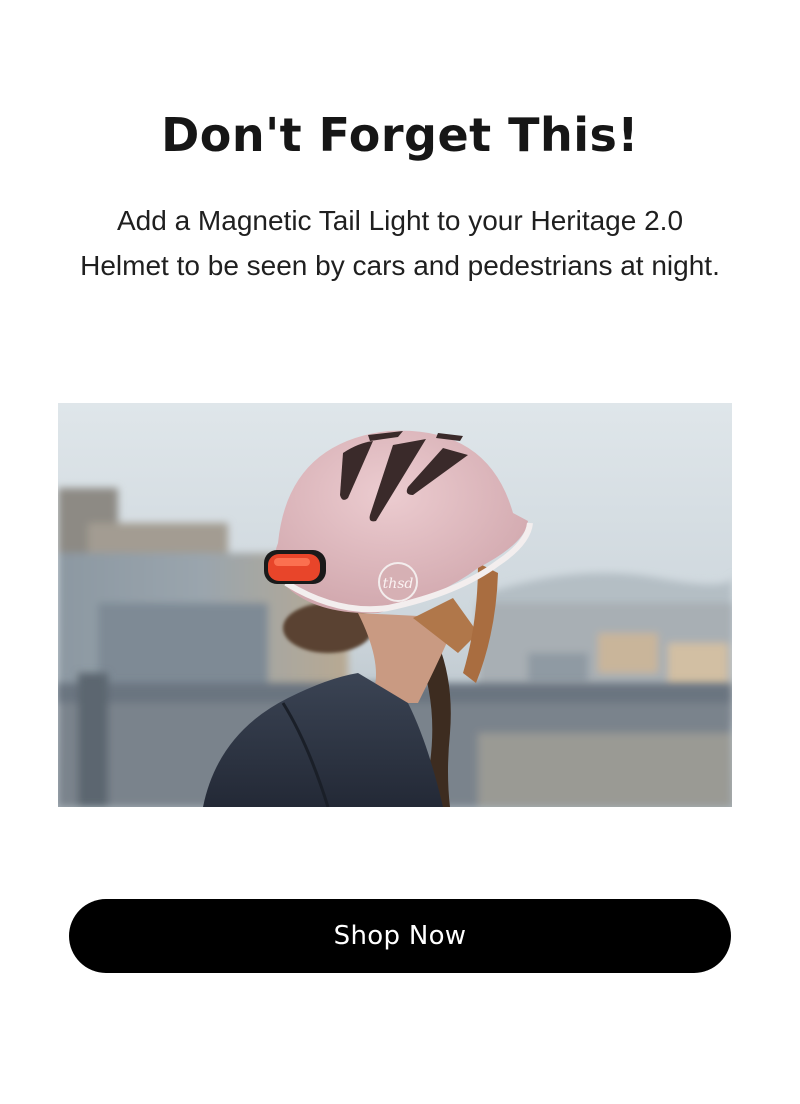 The height and width of the screenshot is (1104, 800). I want to click on promo-headline: Don't Forget This!, so click(400, 135).